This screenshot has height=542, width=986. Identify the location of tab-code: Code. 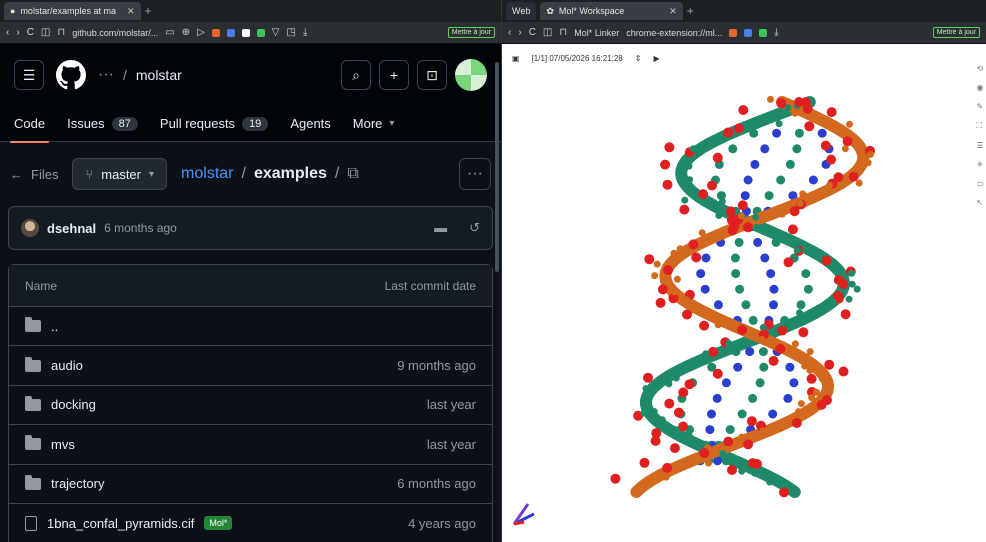
(29, 124).